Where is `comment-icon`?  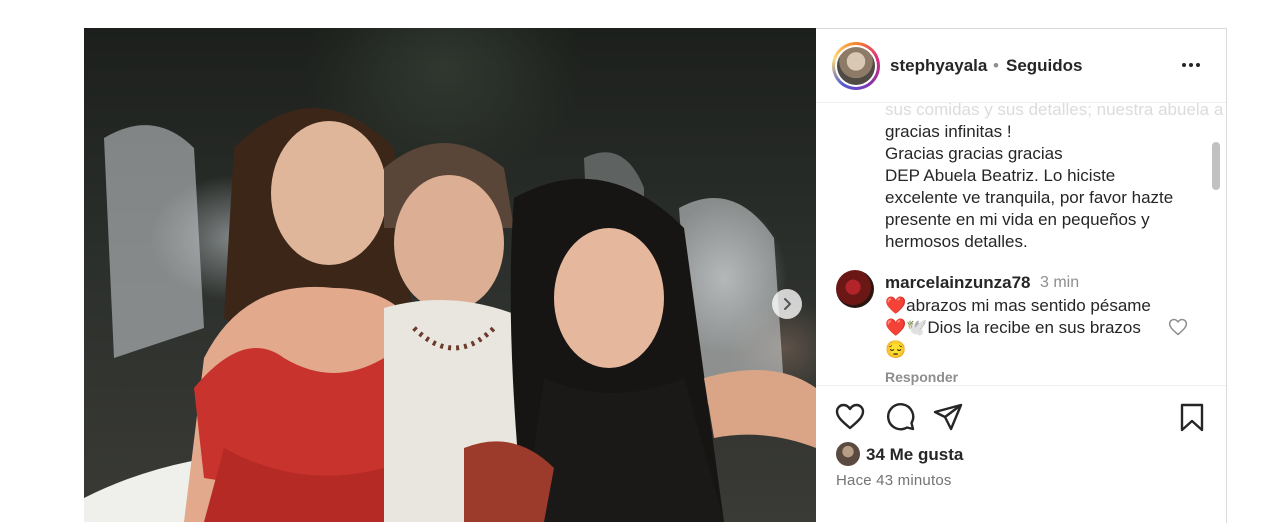 comment-icon is located at coordinates (900, 417).